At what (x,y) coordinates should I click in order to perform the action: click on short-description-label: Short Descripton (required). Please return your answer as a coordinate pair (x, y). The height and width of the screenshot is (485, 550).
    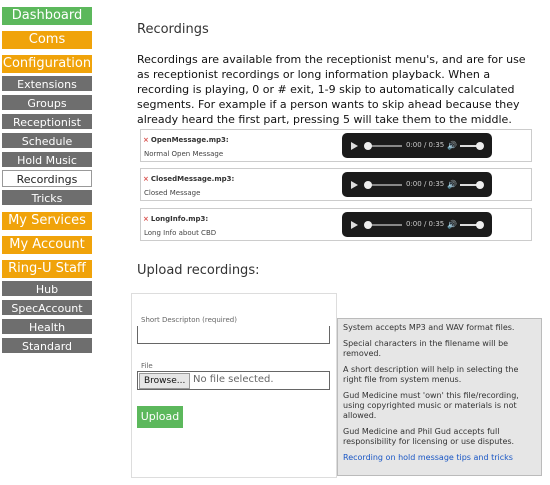
    Looking at the image, I should click on (189, 320).